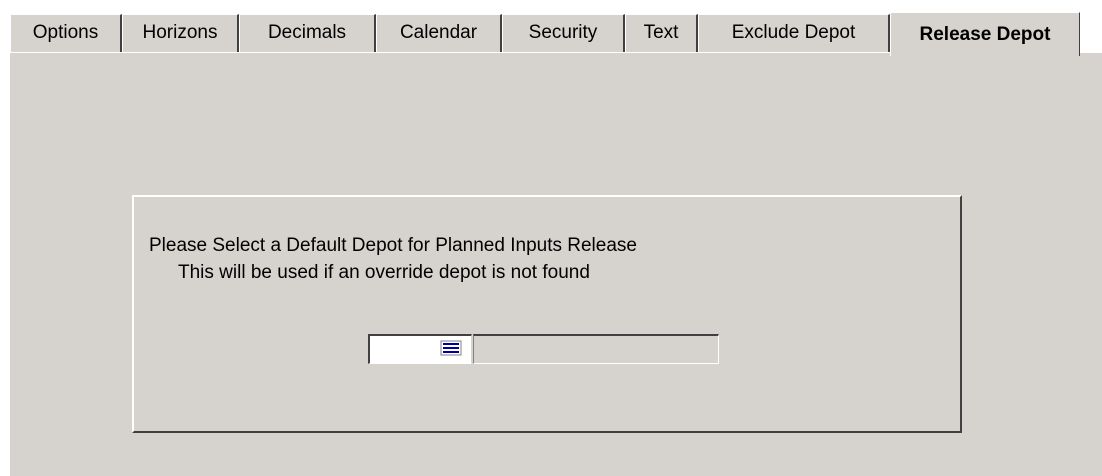  What do you see at coordinates (596, 349) in the screenshot?
I see `depot-description-display` at bounding box center [596, 349].